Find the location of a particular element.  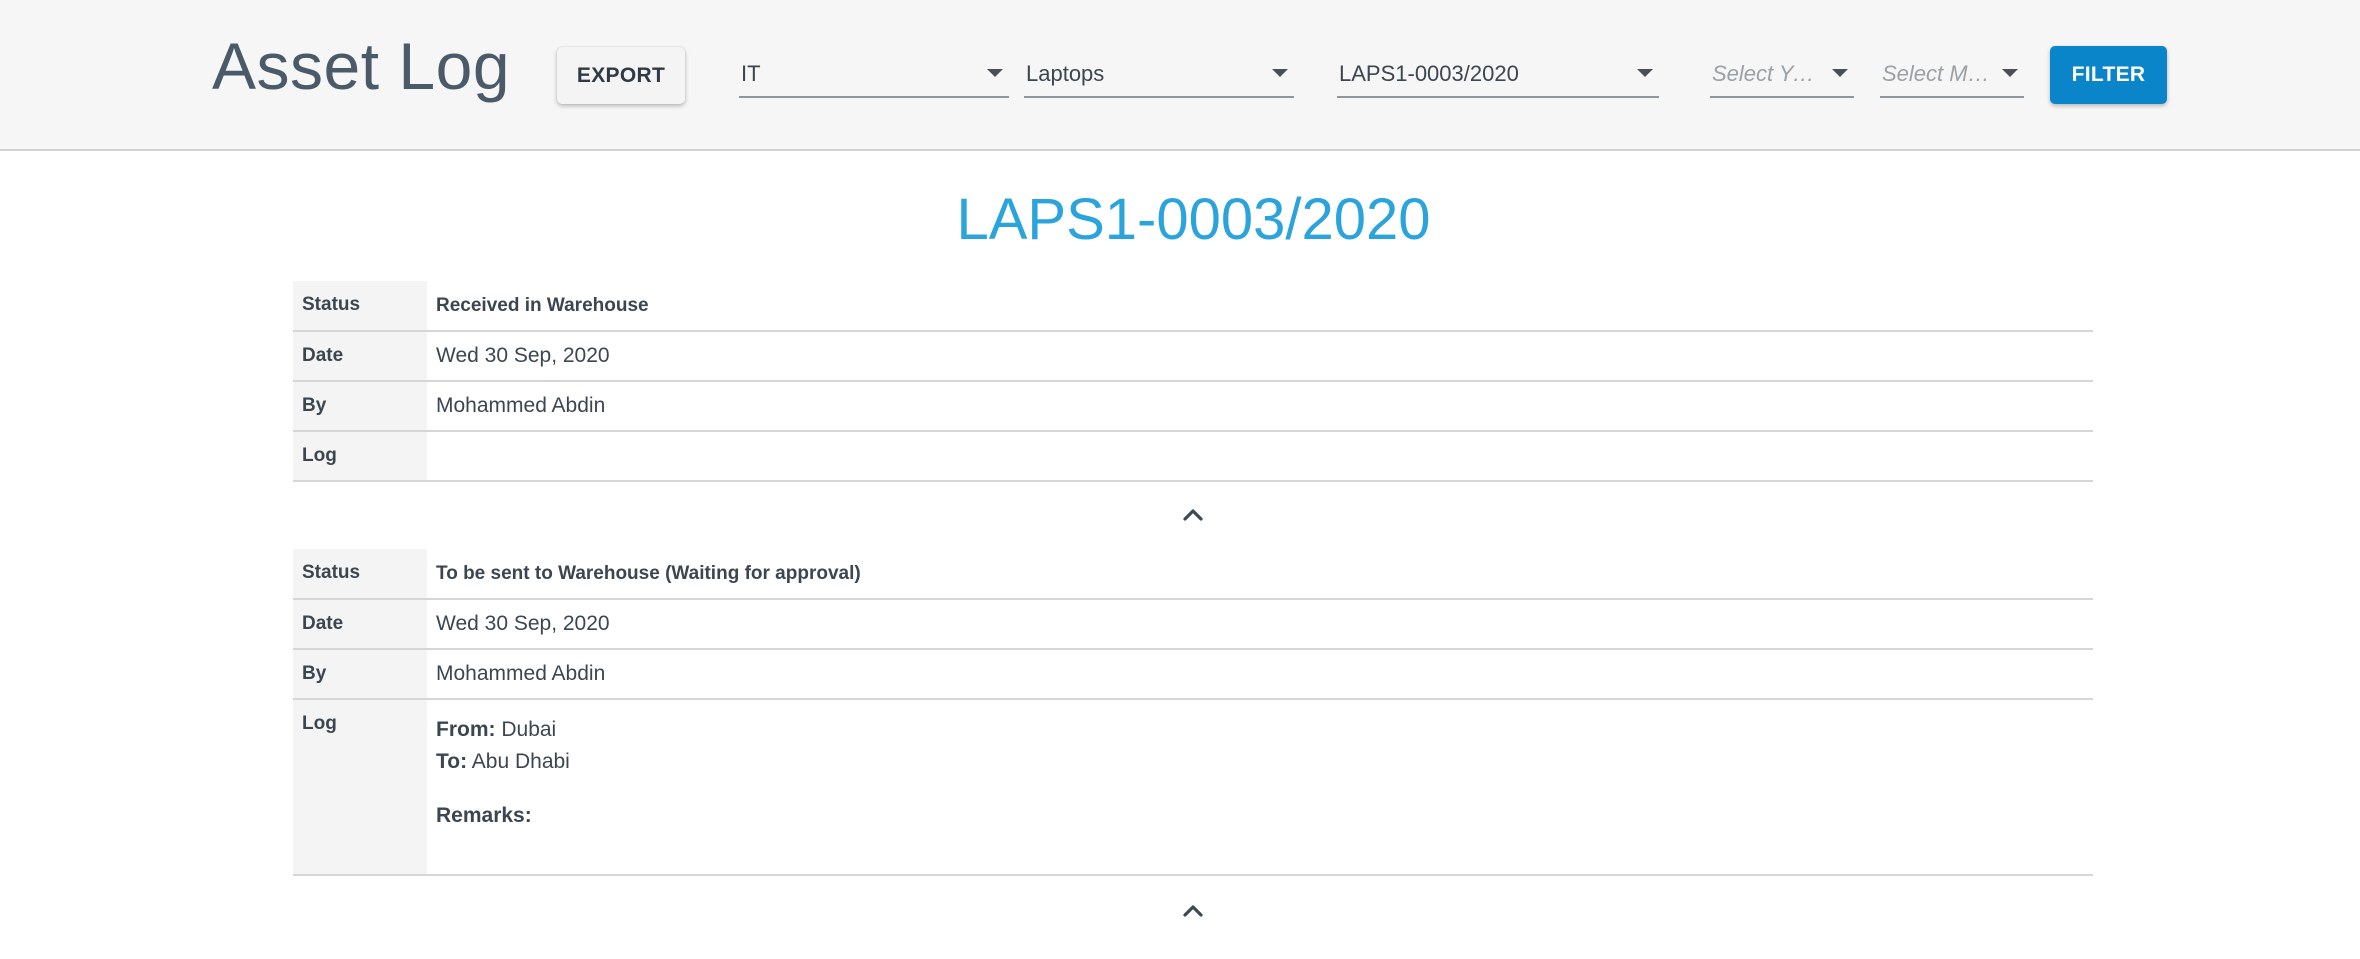

department-select-value: IT is located at coordinates (751, 73).